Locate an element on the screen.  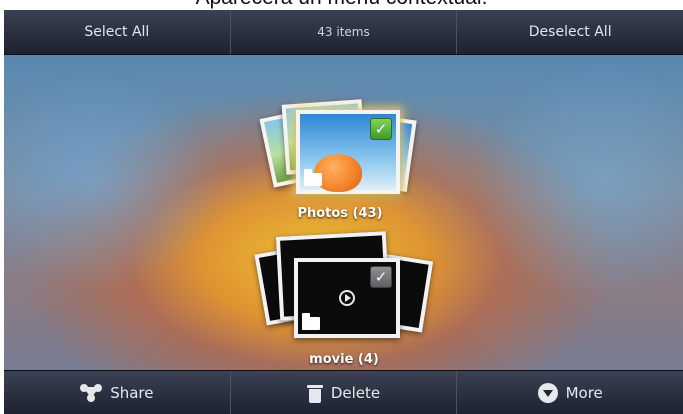
play-icon is located at coordinates (347, 298).